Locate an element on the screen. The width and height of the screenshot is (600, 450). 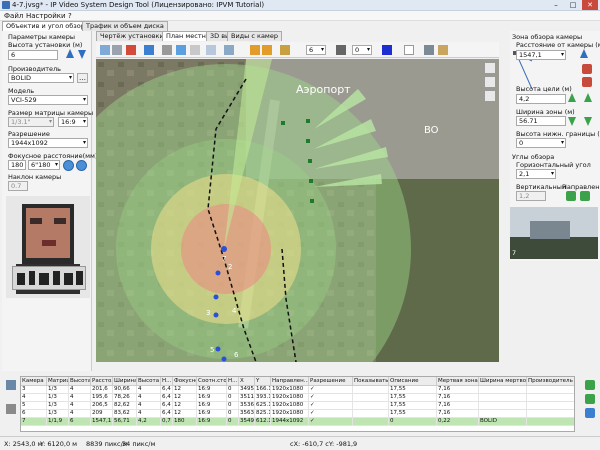
table-cell: 3536.4 is located at coordinates (247, 406).